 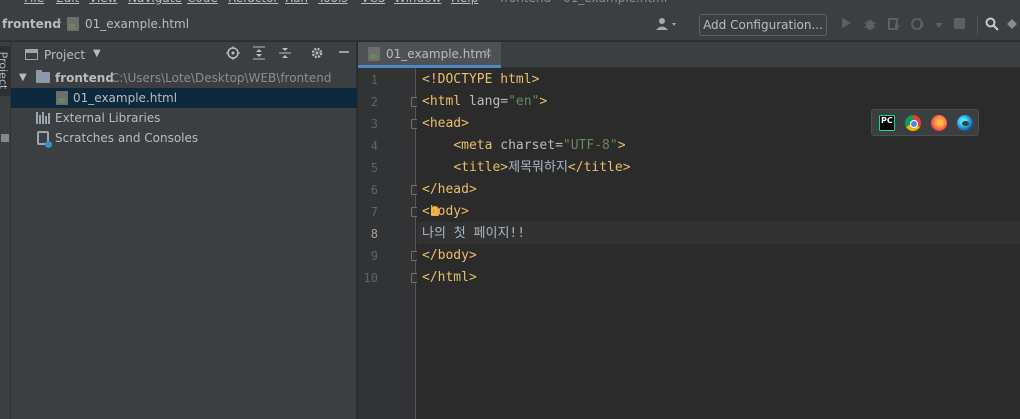 What do you see at coordinates (374, 256) in the screenshot?
I see `line-number: 9` at bounding box center [374, 256].